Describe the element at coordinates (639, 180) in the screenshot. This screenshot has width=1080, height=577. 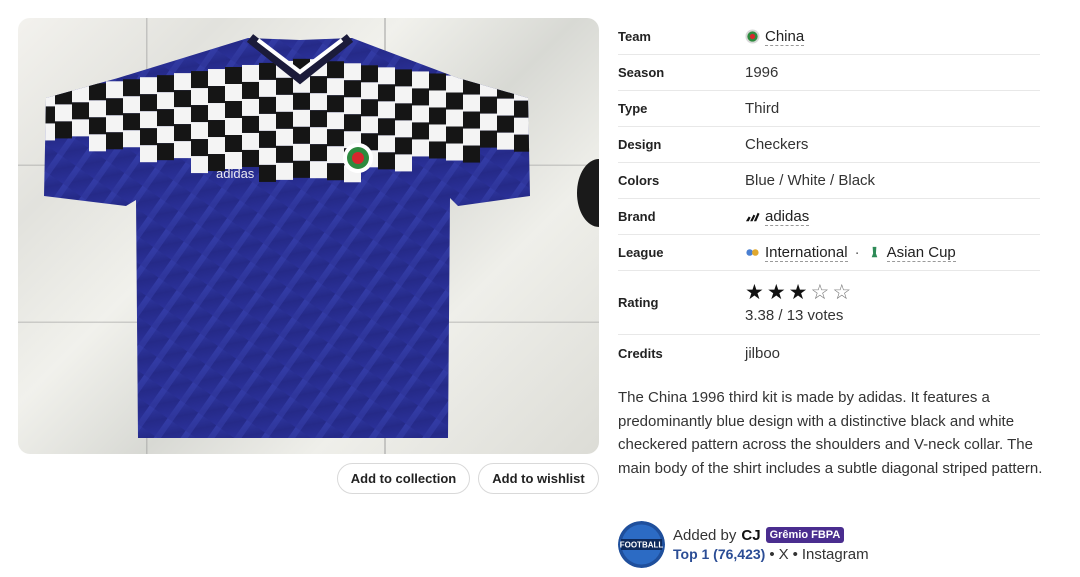
I see `colors-label: Colors` at that location.